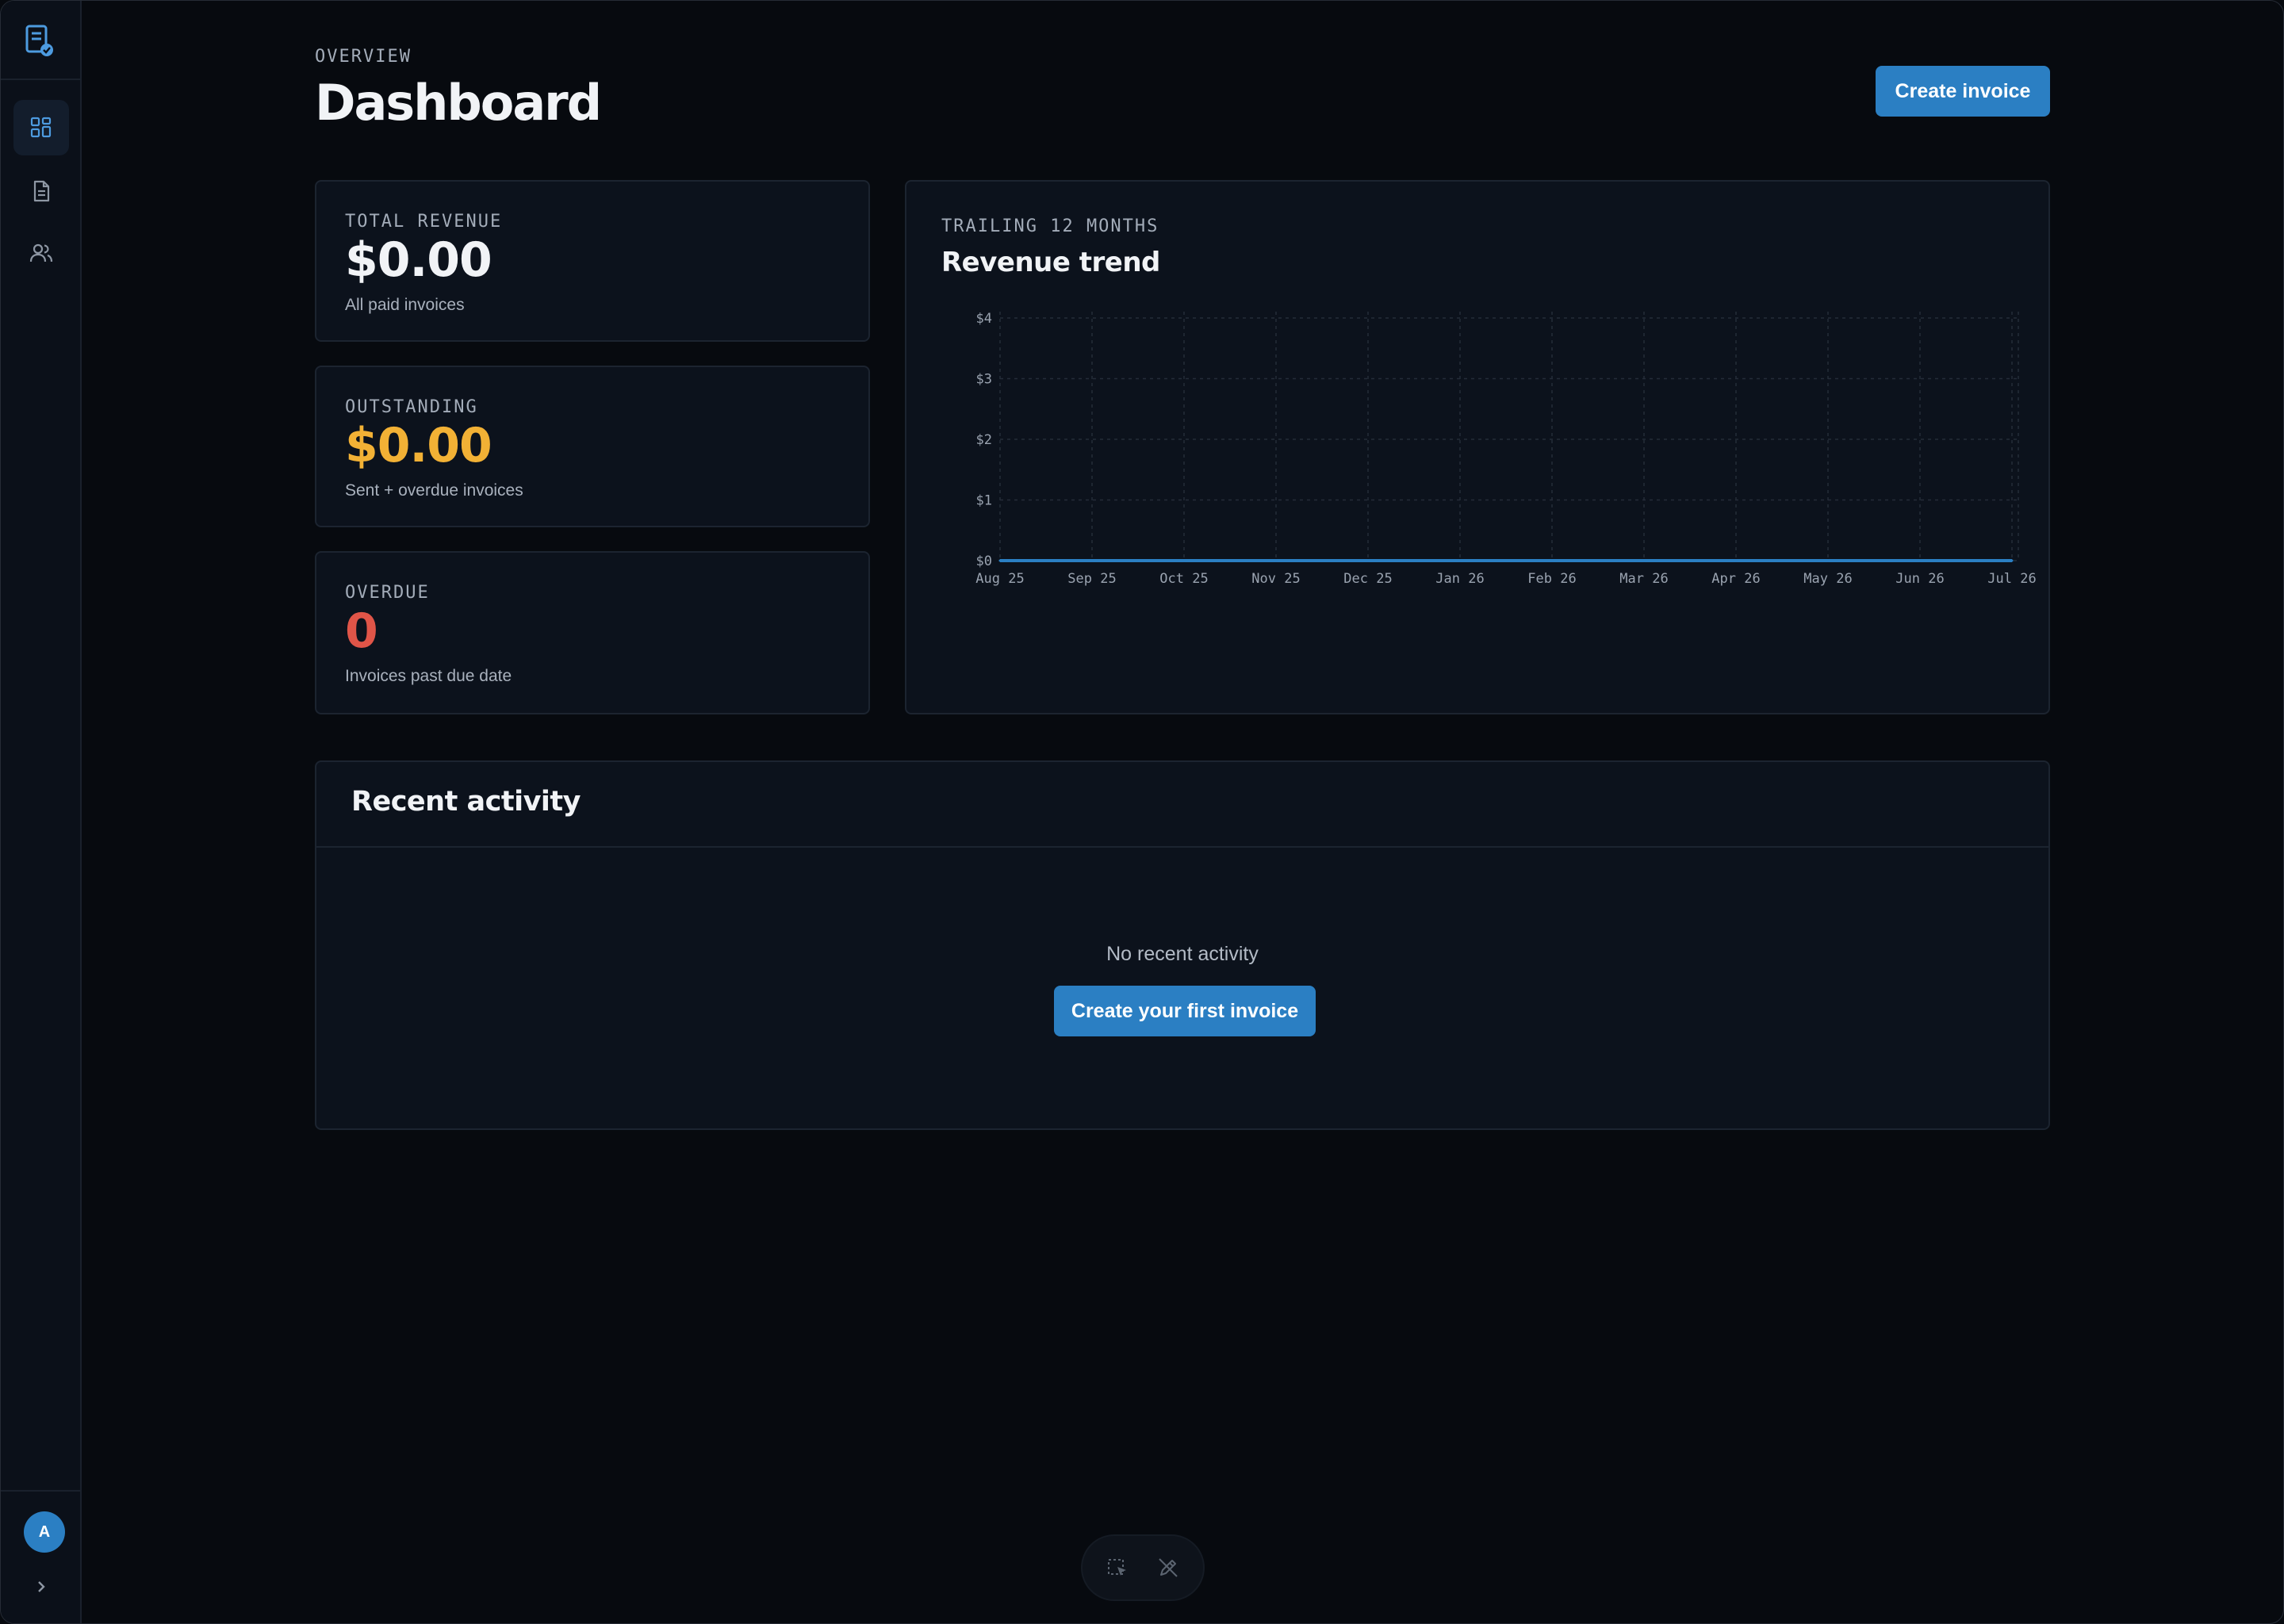 This screenshot has height=1624, width=2284. Describe the element at coordinates (1827, 579) in the screenshot. I see `x-tick-label: May 26` at that location.